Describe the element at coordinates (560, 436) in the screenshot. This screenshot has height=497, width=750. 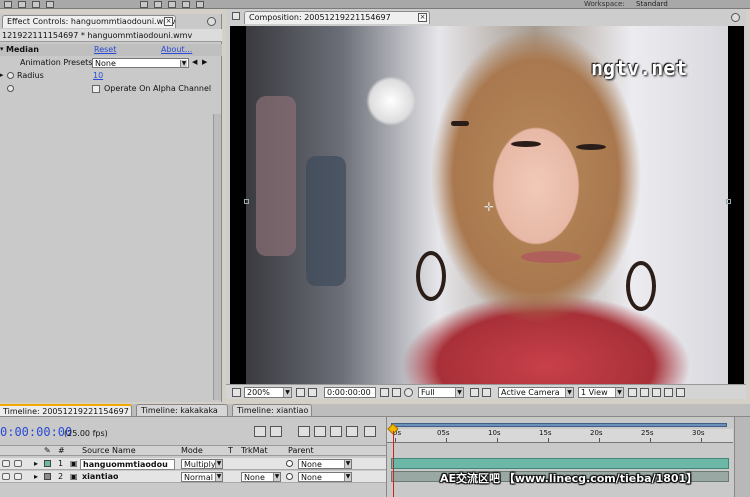
I see `time-ruler: 0s 05s 10s 15s 20s 25s 30s` at that location.